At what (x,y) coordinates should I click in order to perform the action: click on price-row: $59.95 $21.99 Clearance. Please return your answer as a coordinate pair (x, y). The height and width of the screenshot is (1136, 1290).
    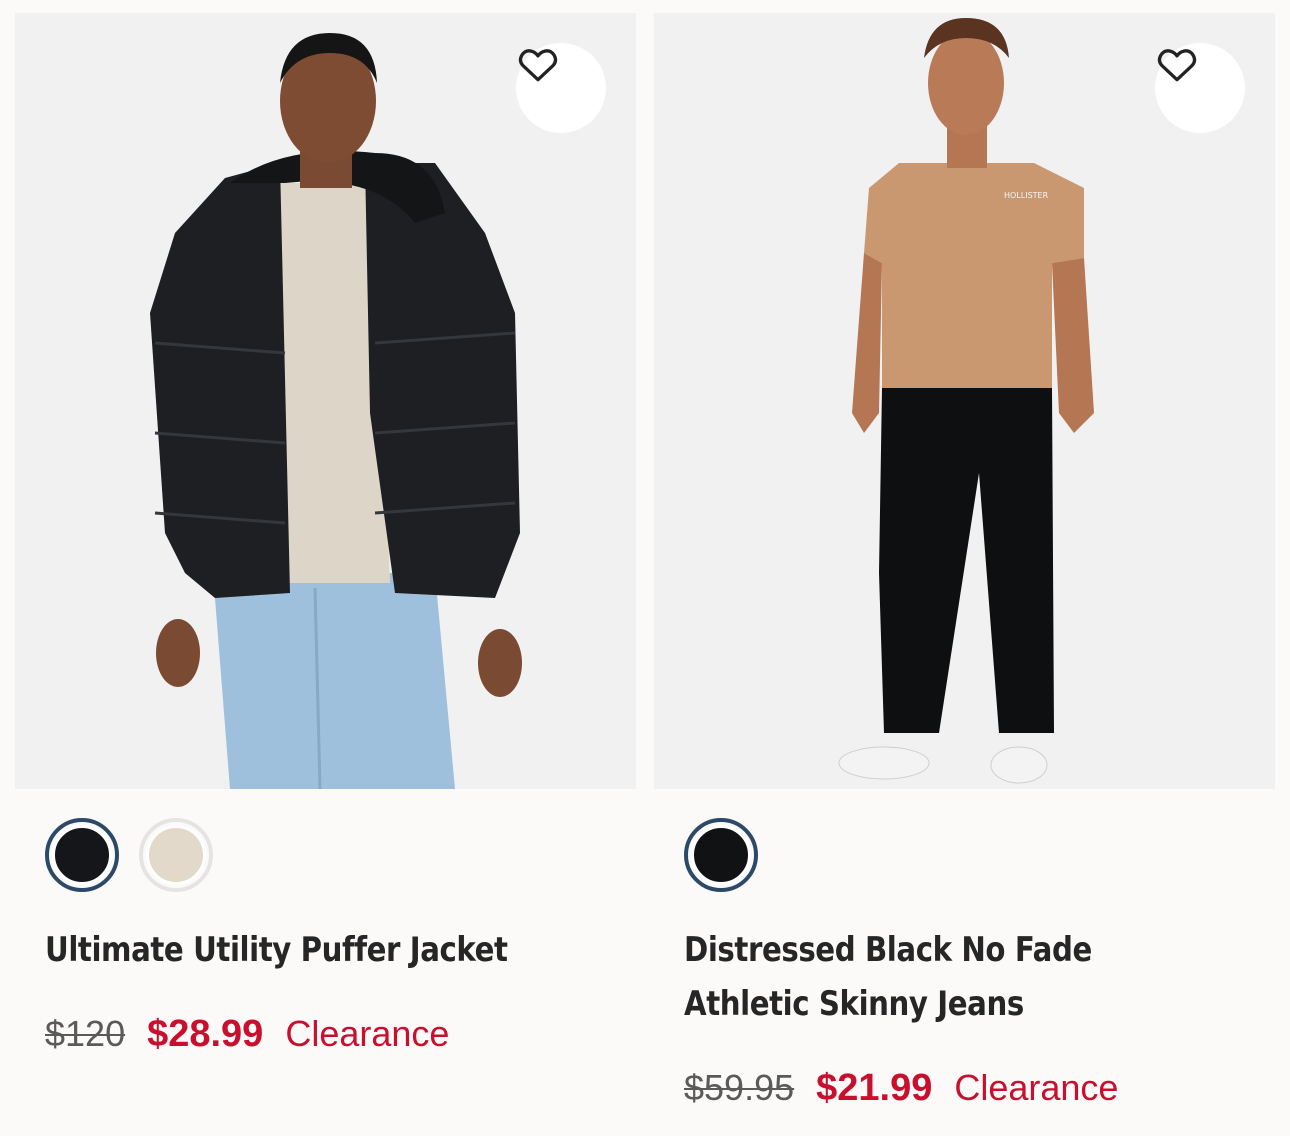
    Looking at the image, I should click on (901, 1088).